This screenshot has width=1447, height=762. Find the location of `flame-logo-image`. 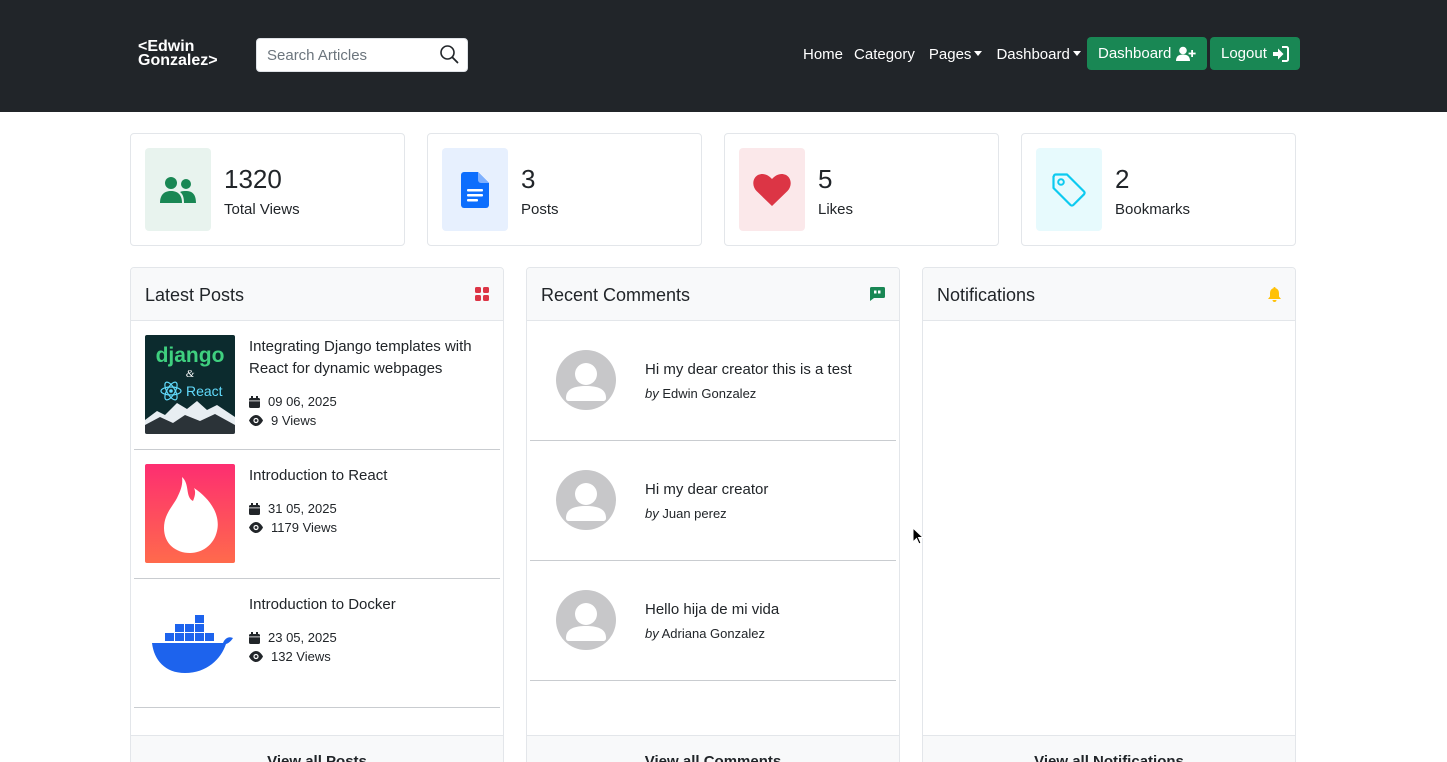

flame-logo-image is located at coordinates (190, 513).